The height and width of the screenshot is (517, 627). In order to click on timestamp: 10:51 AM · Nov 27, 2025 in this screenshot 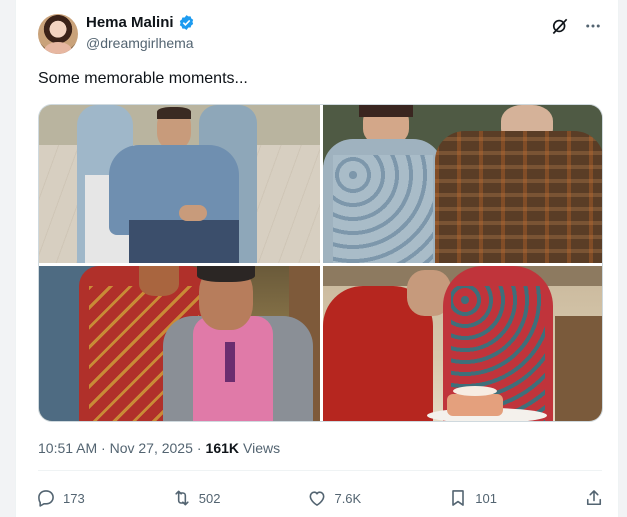, I will do `click(115, 448)`.